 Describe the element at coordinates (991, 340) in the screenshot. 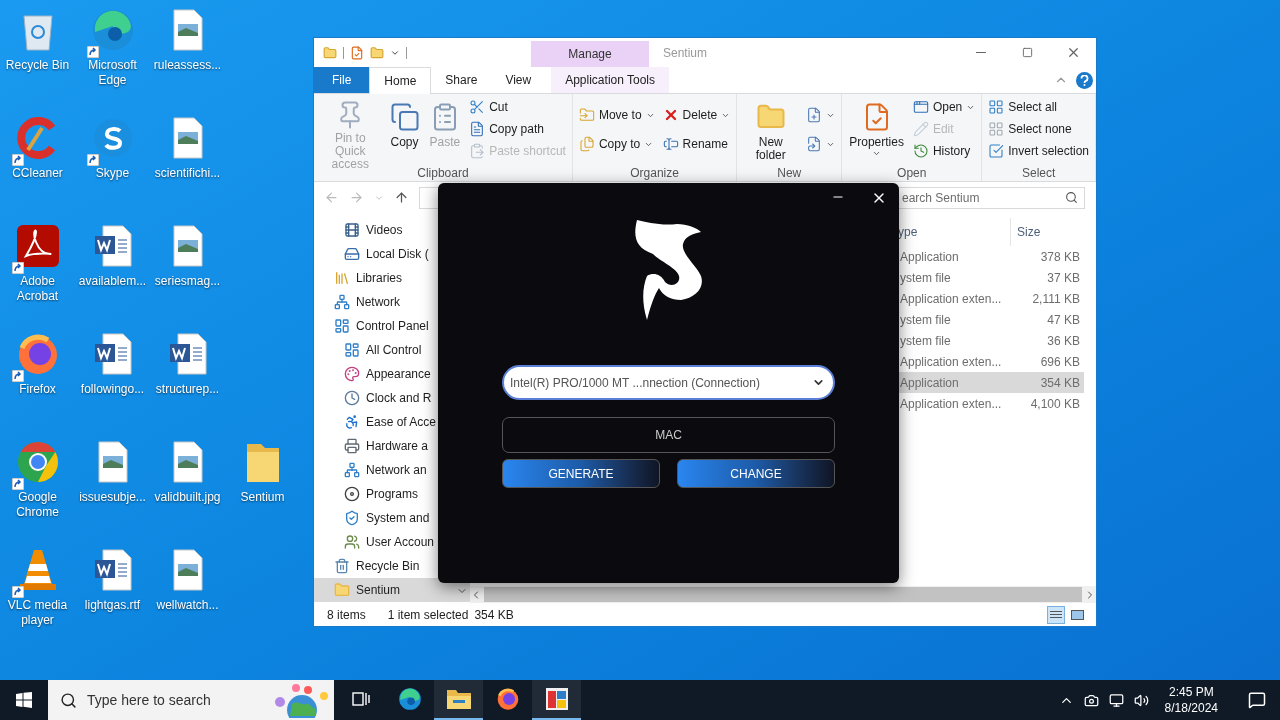

I see `file-row: ystem file 36 KB` at that location.